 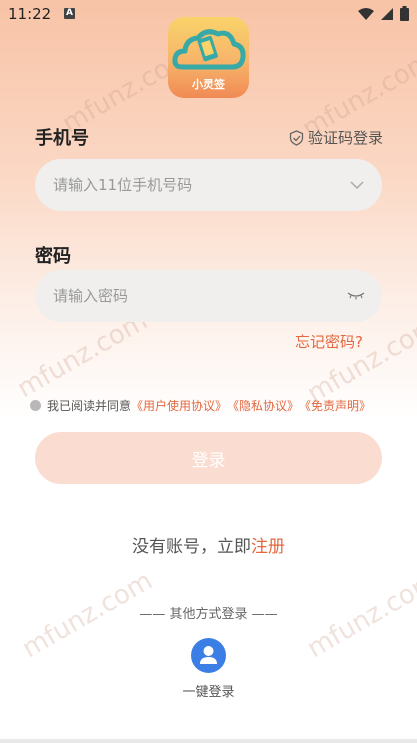 What do you see at coordinates (208, 57) in the screenshot?
I see `app-logo: 小灵签` at bounding box center [208, 57].